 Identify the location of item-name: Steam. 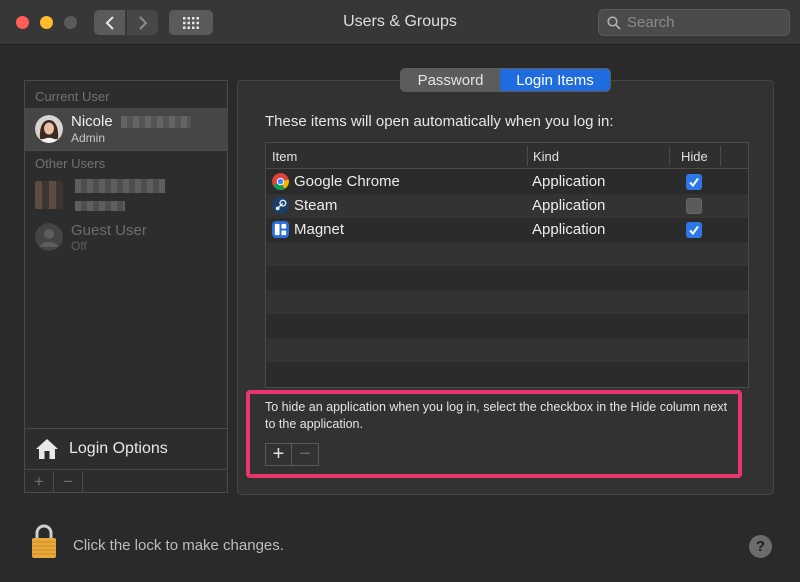
(316, 205).